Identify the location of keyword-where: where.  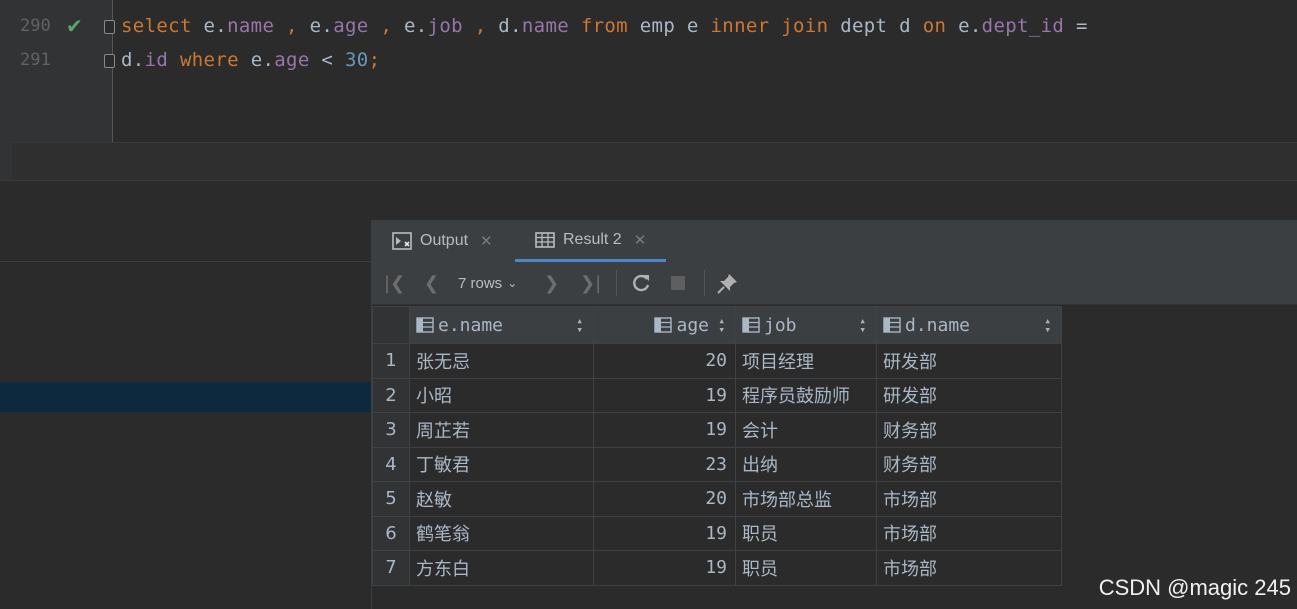
(209, 60).